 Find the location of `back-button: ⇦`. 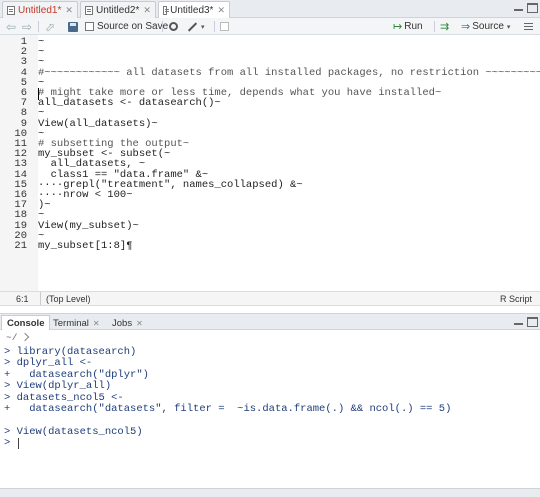

back-button: ⇦ is located at coordinates (12, 26).